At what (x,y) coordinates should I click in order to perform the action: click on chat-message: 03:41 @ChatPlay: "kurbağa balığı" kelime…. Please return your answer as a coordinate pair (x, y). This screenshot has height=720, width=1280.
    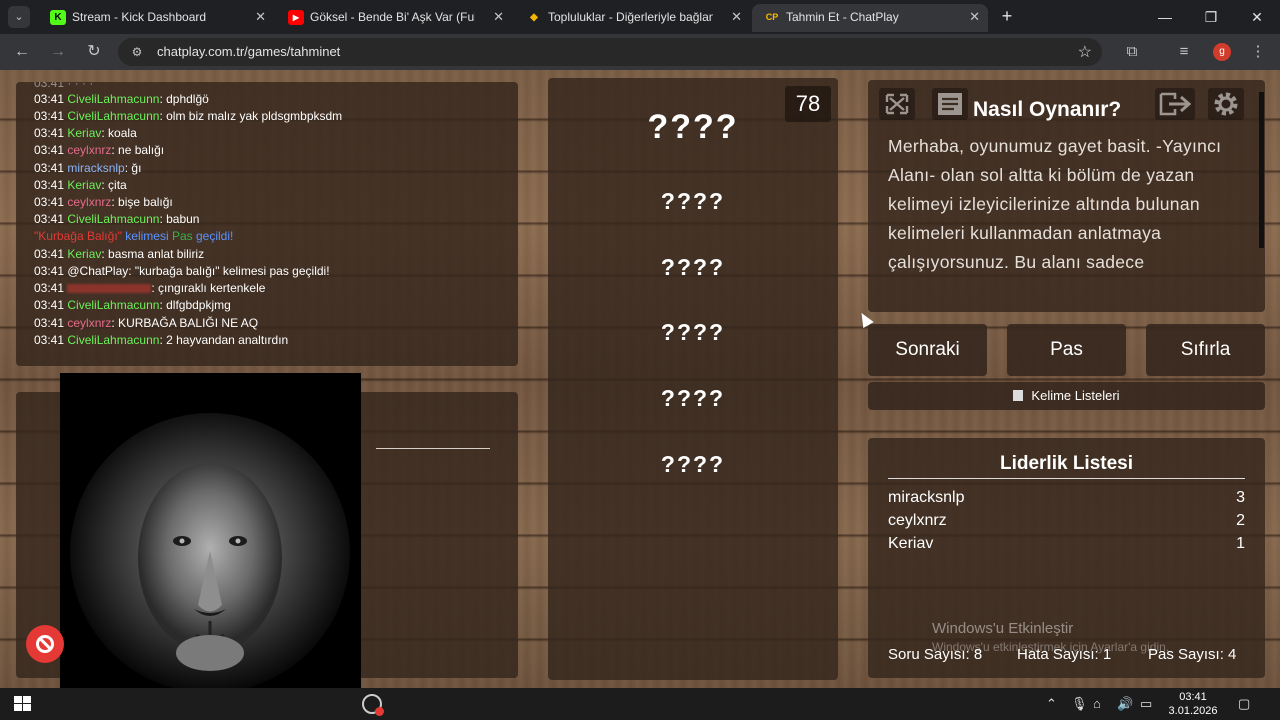
    Looking at the image, I should click on (182, 271).